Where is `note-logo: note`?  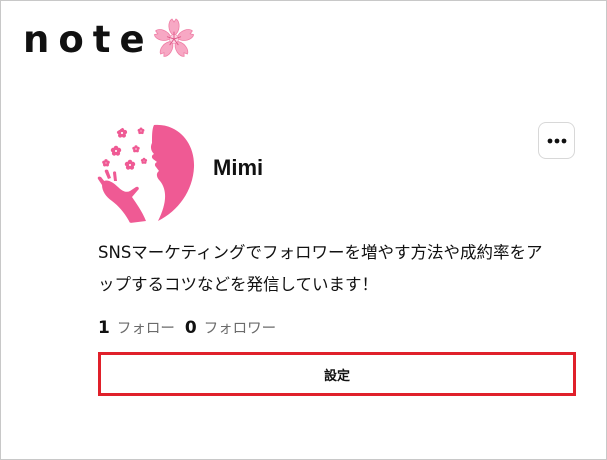
note-logo: note is located at coordinates (109, 39).